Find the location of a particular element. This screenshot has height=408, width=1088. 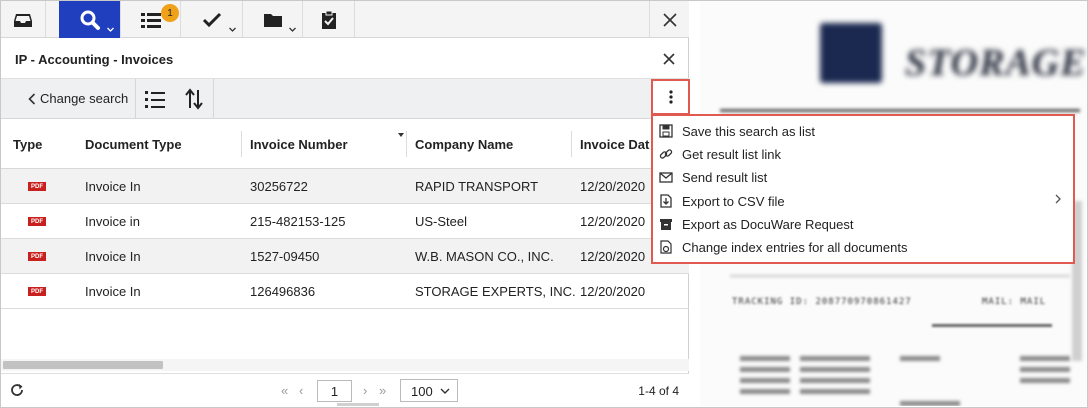

column-header-company-name: Company Name is located at coordinates (464, 144).